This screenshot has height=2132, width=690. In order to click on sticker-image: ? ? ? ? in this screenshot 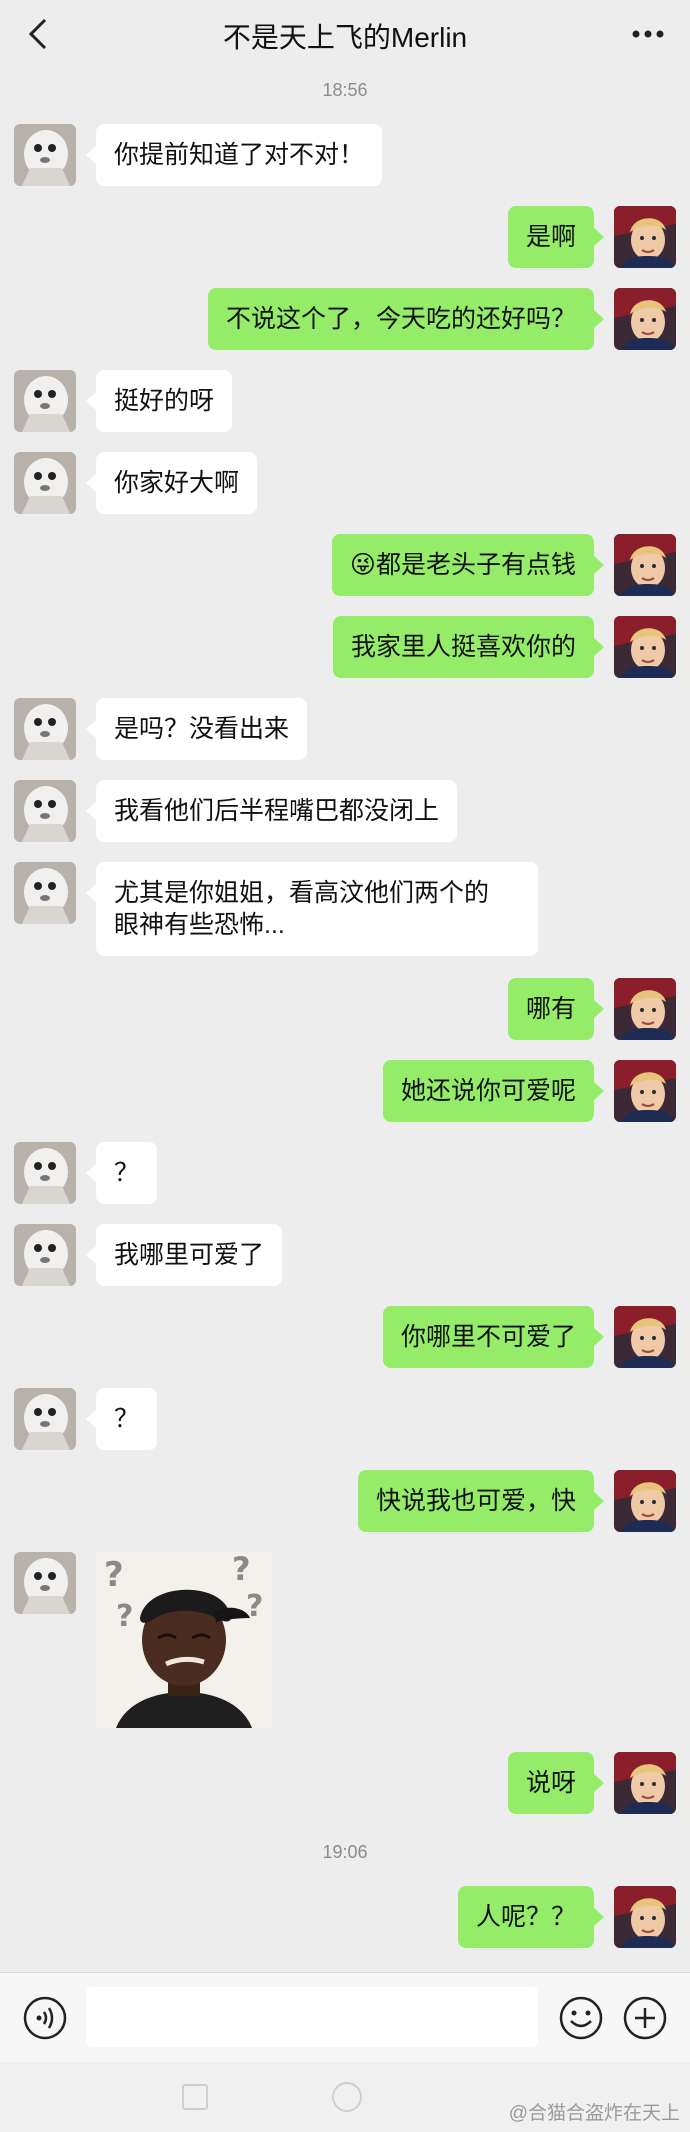, I will do `click(184, 1640)`.